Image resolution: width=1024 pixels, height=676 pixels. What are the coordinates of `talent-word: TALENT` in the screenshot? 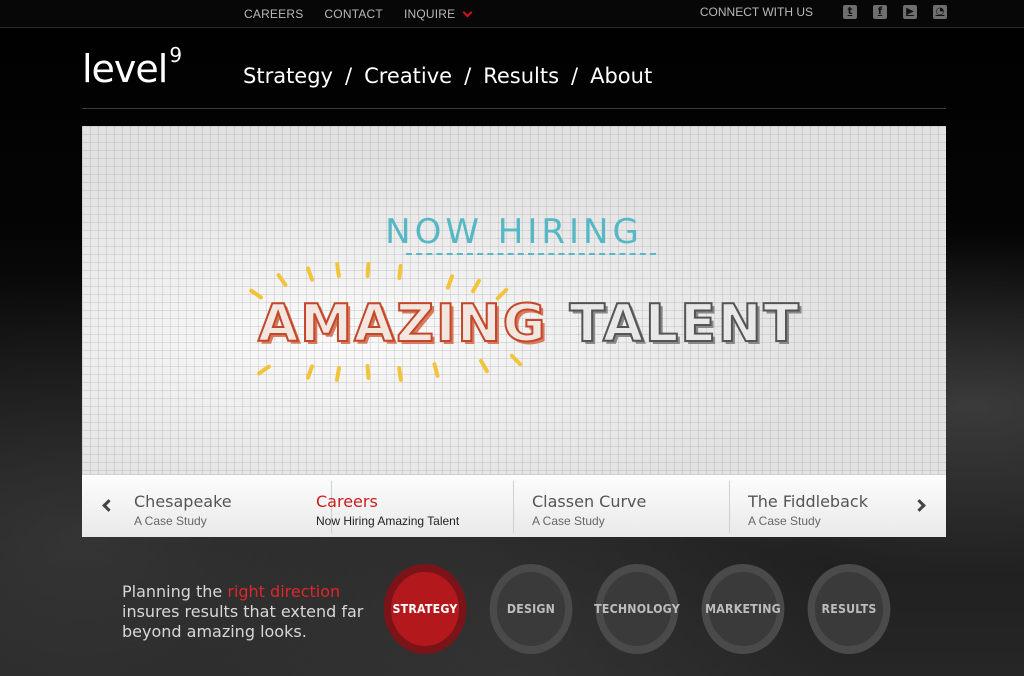 It's located at (684, 324).